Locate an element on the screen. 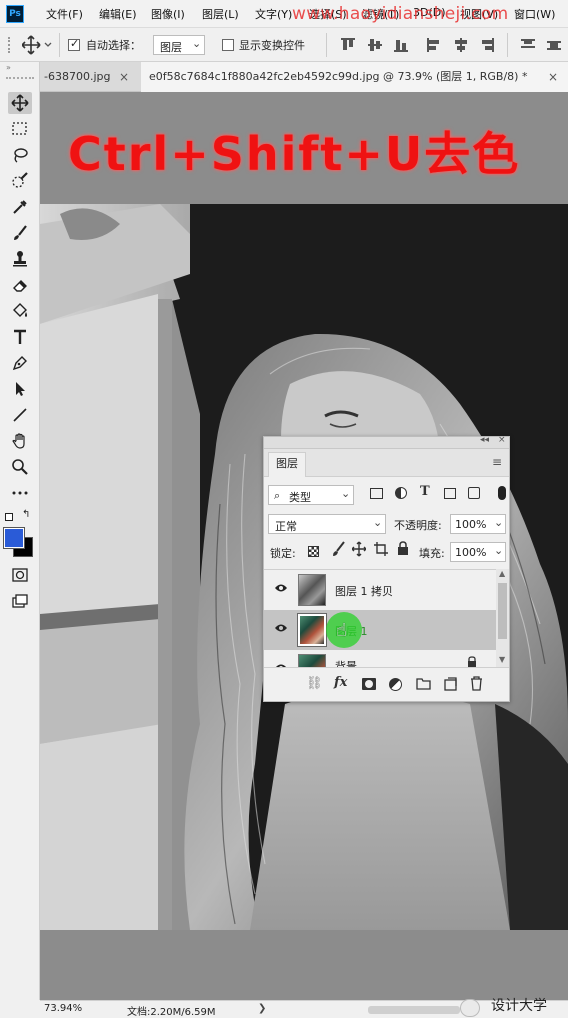  lasso-tool-icon is located at coordinates (20, 155).